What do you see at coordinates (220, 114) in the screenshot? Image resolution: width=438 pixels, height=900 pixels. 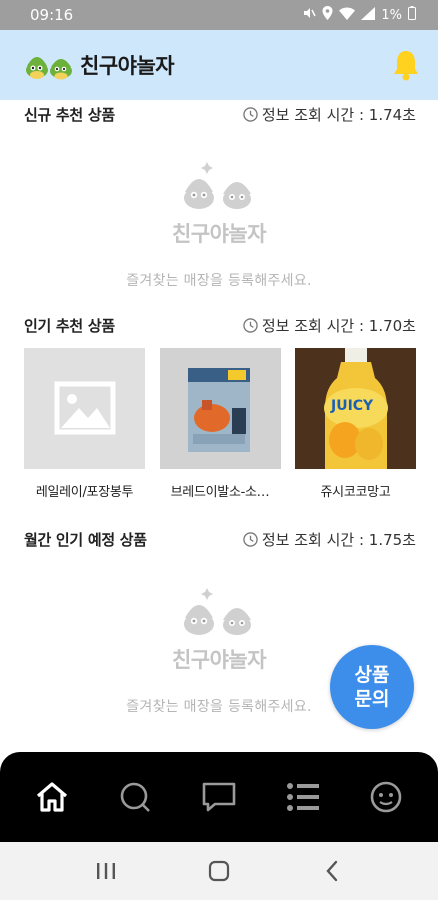 I see `section-header-new: 신규 추천 상품 정보 조회 시간 : 1.74초` at bounding box center [220, 114].